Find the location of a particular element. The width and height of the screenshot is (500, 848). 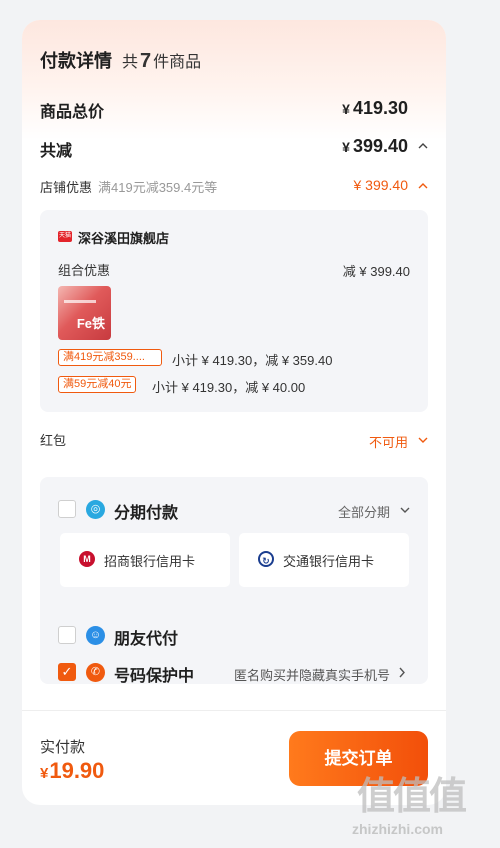

number-protect-desc: 匿名购买并隐藏真实手机号 is located at coordinates (312, 674).